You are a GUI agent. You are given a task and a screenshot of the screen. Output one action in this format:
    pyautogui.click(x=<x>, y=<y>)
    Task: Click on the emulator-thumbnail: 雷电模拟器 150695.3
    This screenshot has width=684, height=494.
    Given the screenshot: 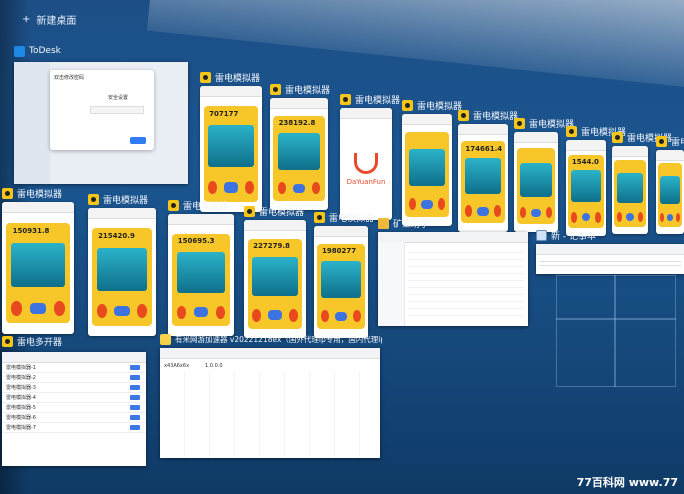 What is the action you would take?
    pyautogui.click(x=201, y=267)
    